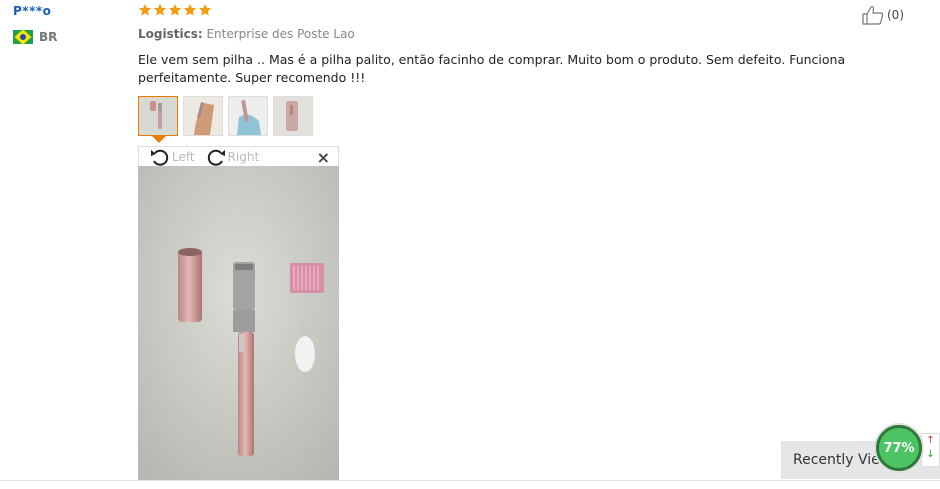 Image resolution: width=940 pixels, height=489 pixels. What do you see at coordinates (170, 34) in the screenshot?
I see `logistics-label: Logistics:` at bounding box center [170, 34].